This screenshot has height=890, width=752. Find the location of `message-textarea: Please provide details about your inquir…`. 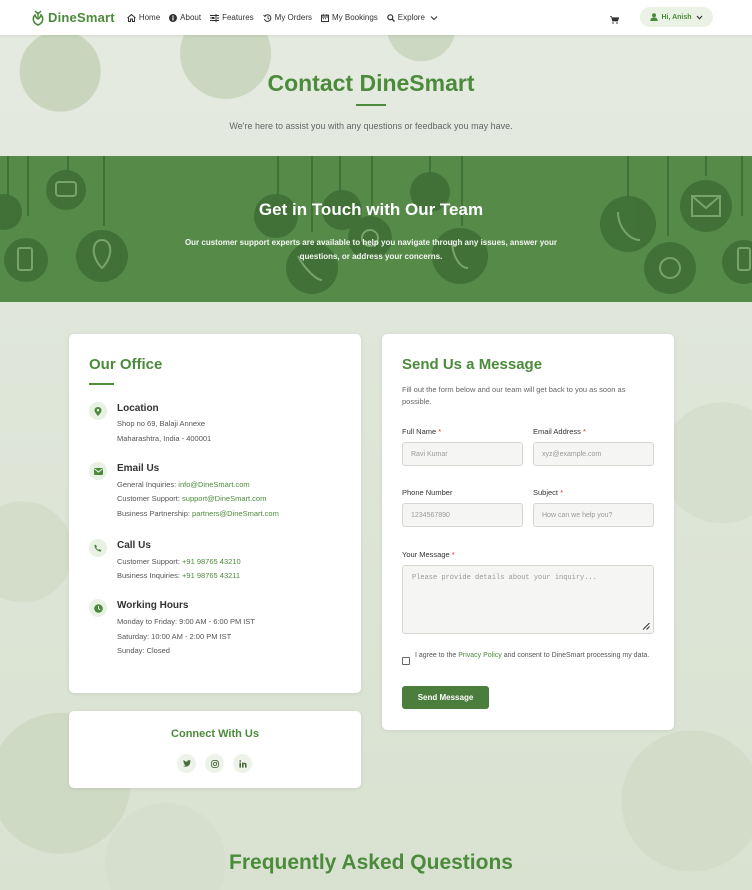

message-textarea: Please provide details about your inquir… is located at coordinates (528, 599).